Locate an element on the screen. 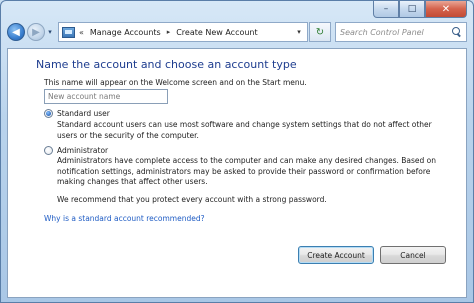 The width and height of the screenshot is (474, 303). chevron-down-icon: ▾ is located at coordinates (50, 32).